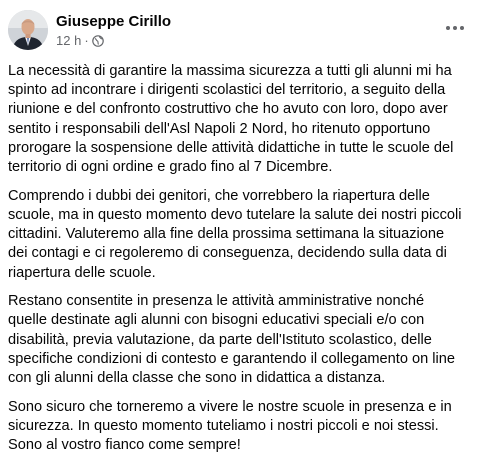 This screenshot has height=465, width=481. I want to click on globe-icon, so click(97, 41).